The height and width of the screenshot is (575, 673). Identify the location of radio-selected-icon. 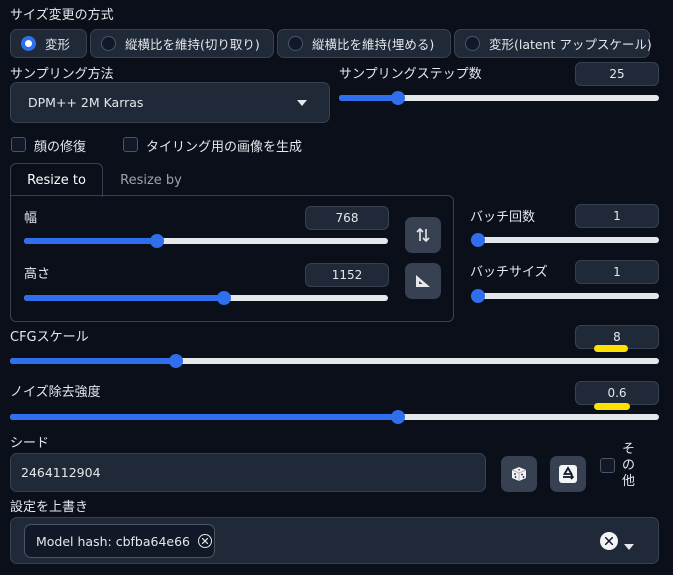
(28, 43).